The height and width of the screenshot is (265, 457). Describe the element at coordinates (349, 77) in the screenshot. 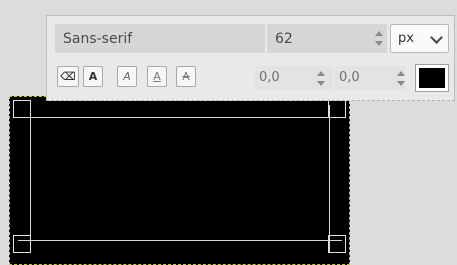

I see `kerning-value: 0,0` at that location.